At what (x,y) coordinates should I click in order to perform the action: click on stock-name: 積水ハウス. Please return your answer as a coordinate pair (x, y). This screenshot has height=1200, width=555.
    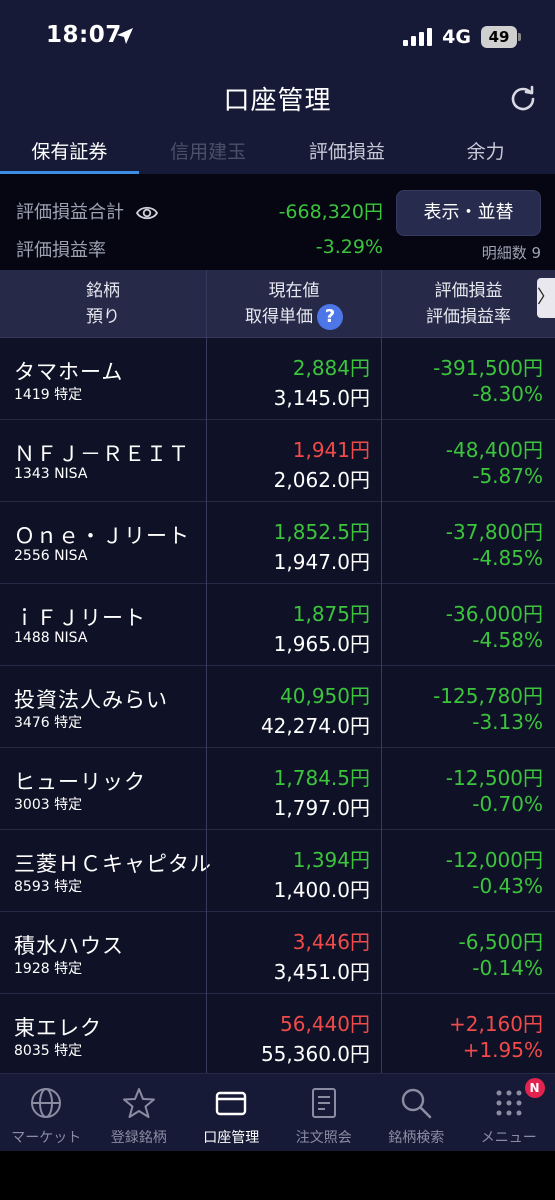
    Looking at the image, I should click on (69, 946).